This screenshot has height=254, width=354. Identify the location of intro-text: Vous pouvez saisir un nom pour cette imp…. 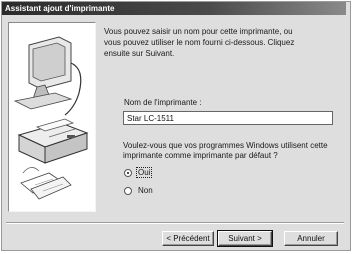
(199, 42).